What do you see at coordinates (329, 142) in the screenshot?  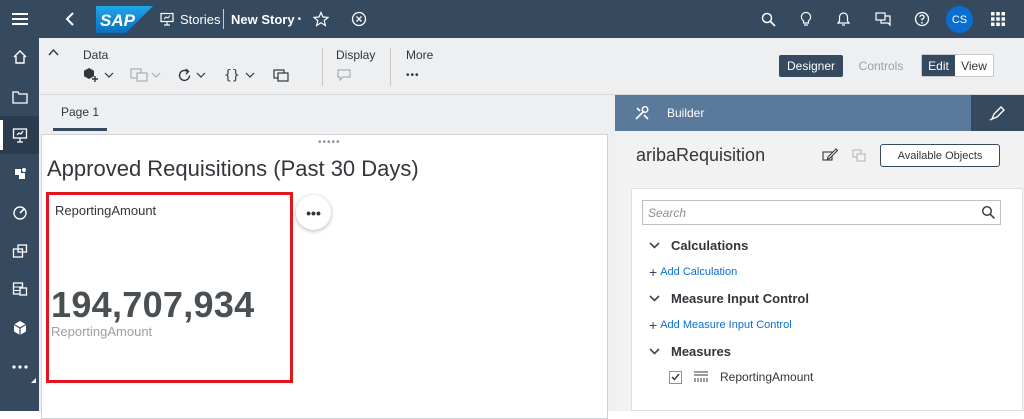 I see `drag-grip: •••••` at bounding box center [329, 142].